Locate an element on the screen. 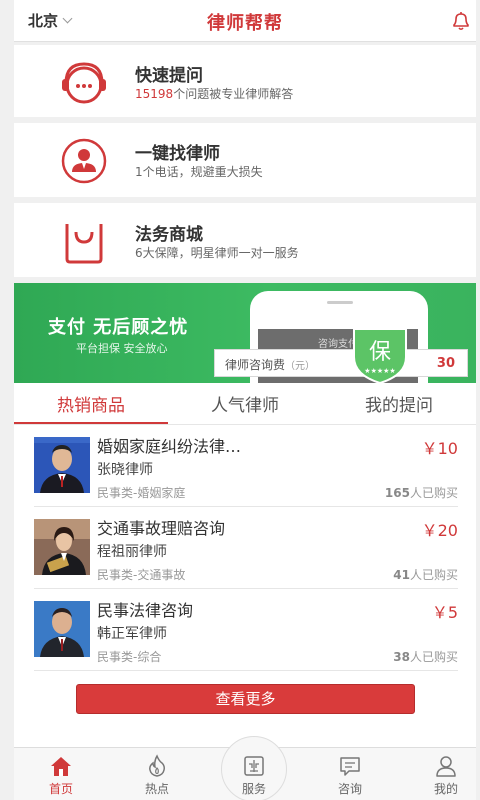 The width and height of the screenshot is (480, 800). lawyer-name: 程祖丽律师 is located at coordinates (132, 552).